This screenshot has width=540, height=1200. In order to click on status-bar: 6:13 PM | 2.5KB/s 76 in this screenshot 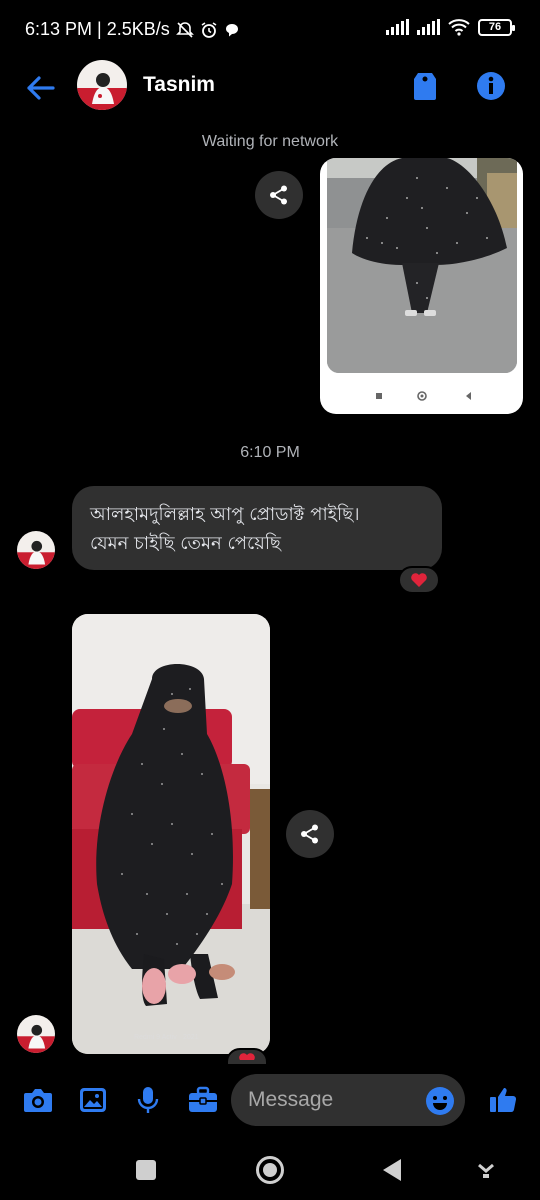, I will do `click(270, 30)`.